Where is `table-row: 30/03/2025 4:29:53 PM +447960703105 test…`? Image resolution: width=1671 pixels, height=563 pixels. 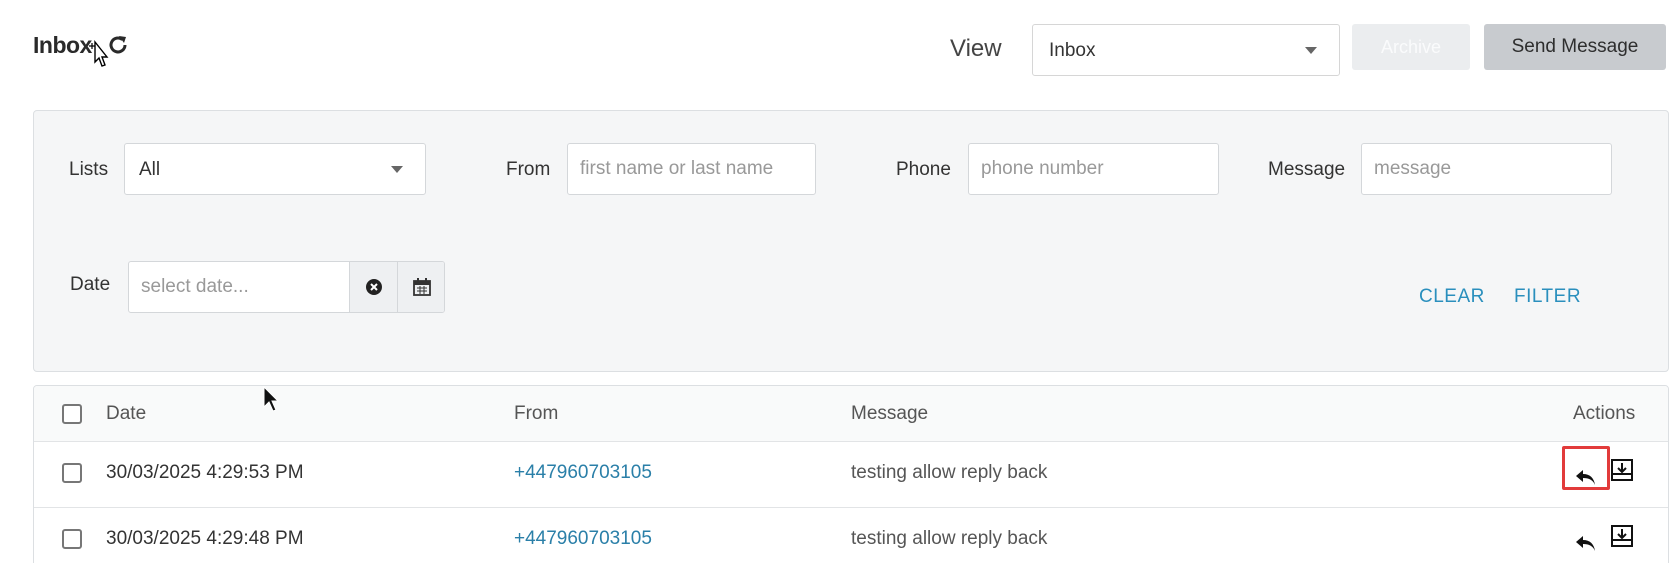
table-row: 30/03/2025 4:29:53 PM +447960703105 test… is located at coordinates (851, 475).